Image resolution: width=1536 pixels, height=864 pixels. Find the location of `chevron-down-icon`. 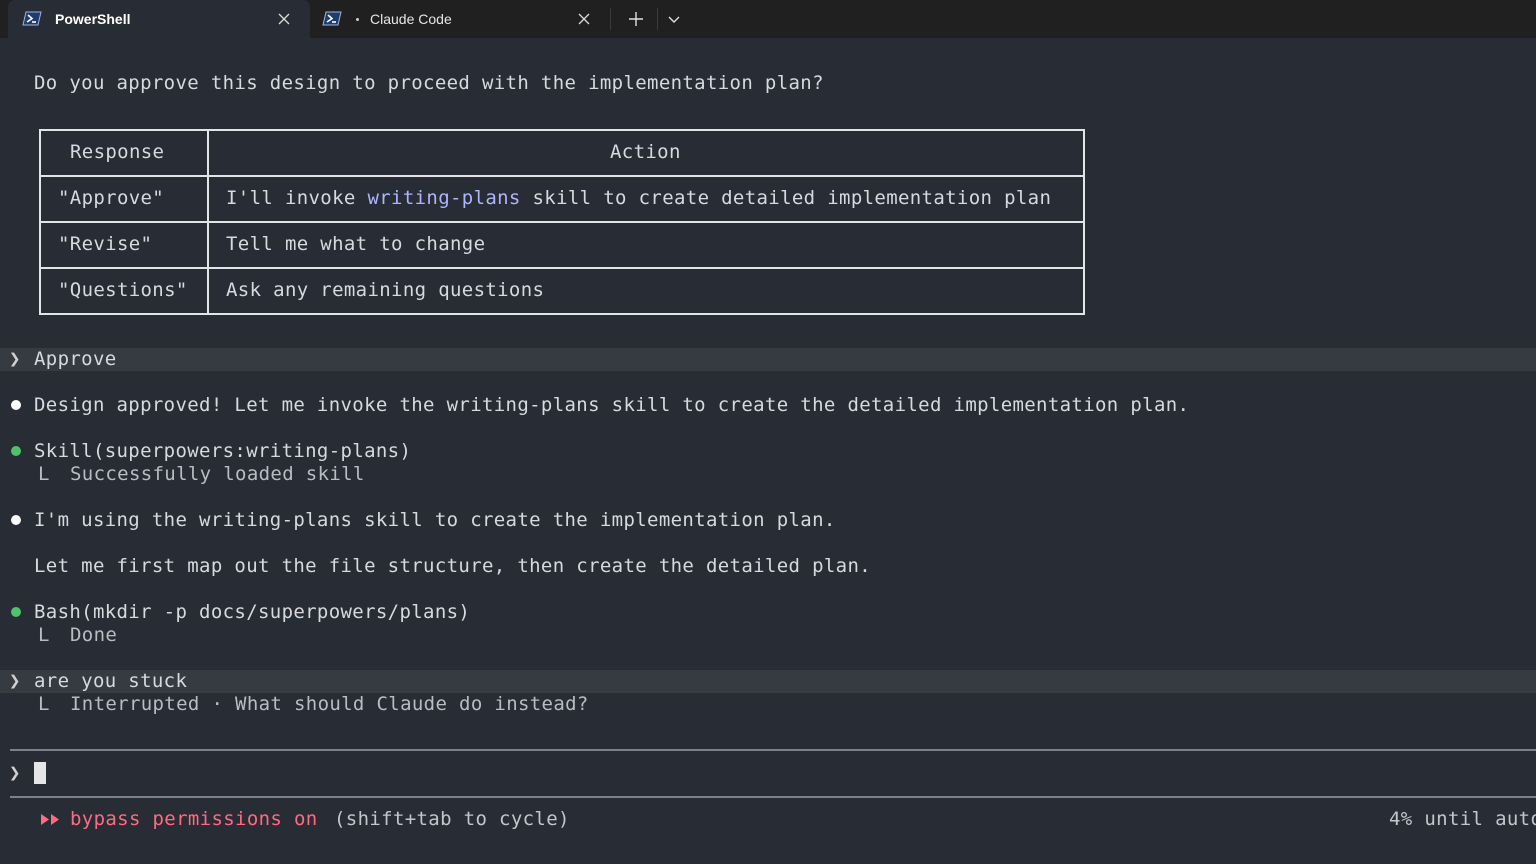

chevron-down-icon is located at coordinates (674, 19).